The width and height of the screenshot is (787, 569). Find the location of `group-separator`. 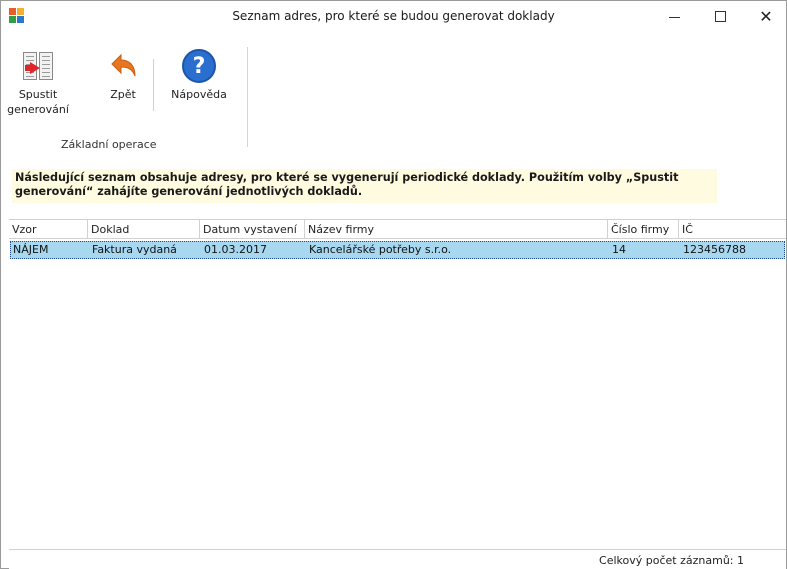

group-separator is located at coordinates (247, 97).